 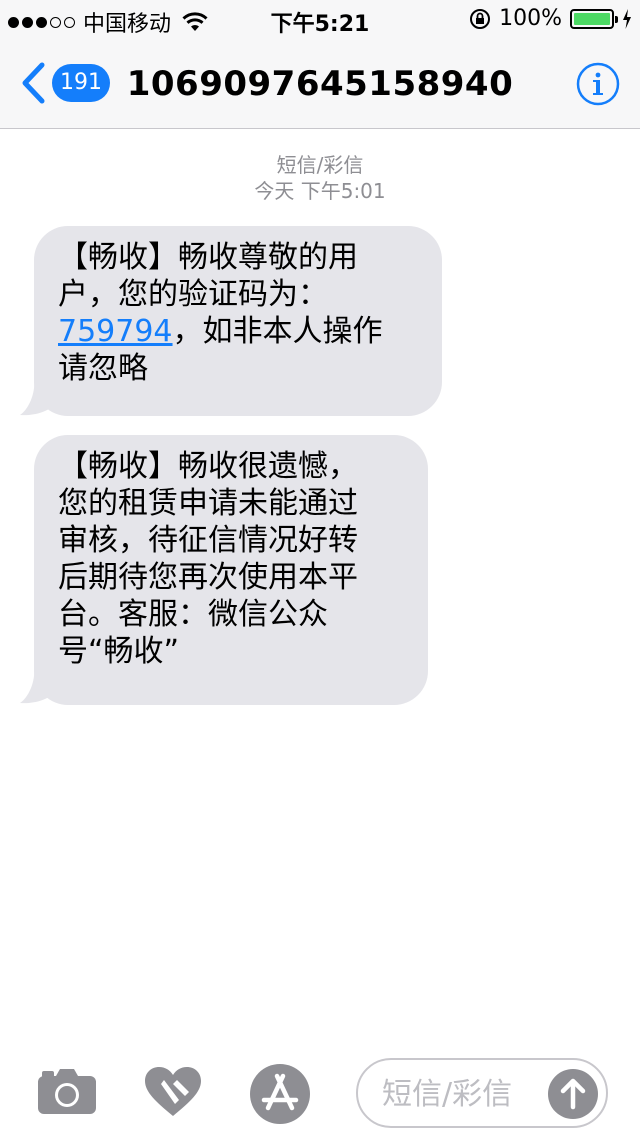 I want to click on battery-icon, so click(x=594, y=18).